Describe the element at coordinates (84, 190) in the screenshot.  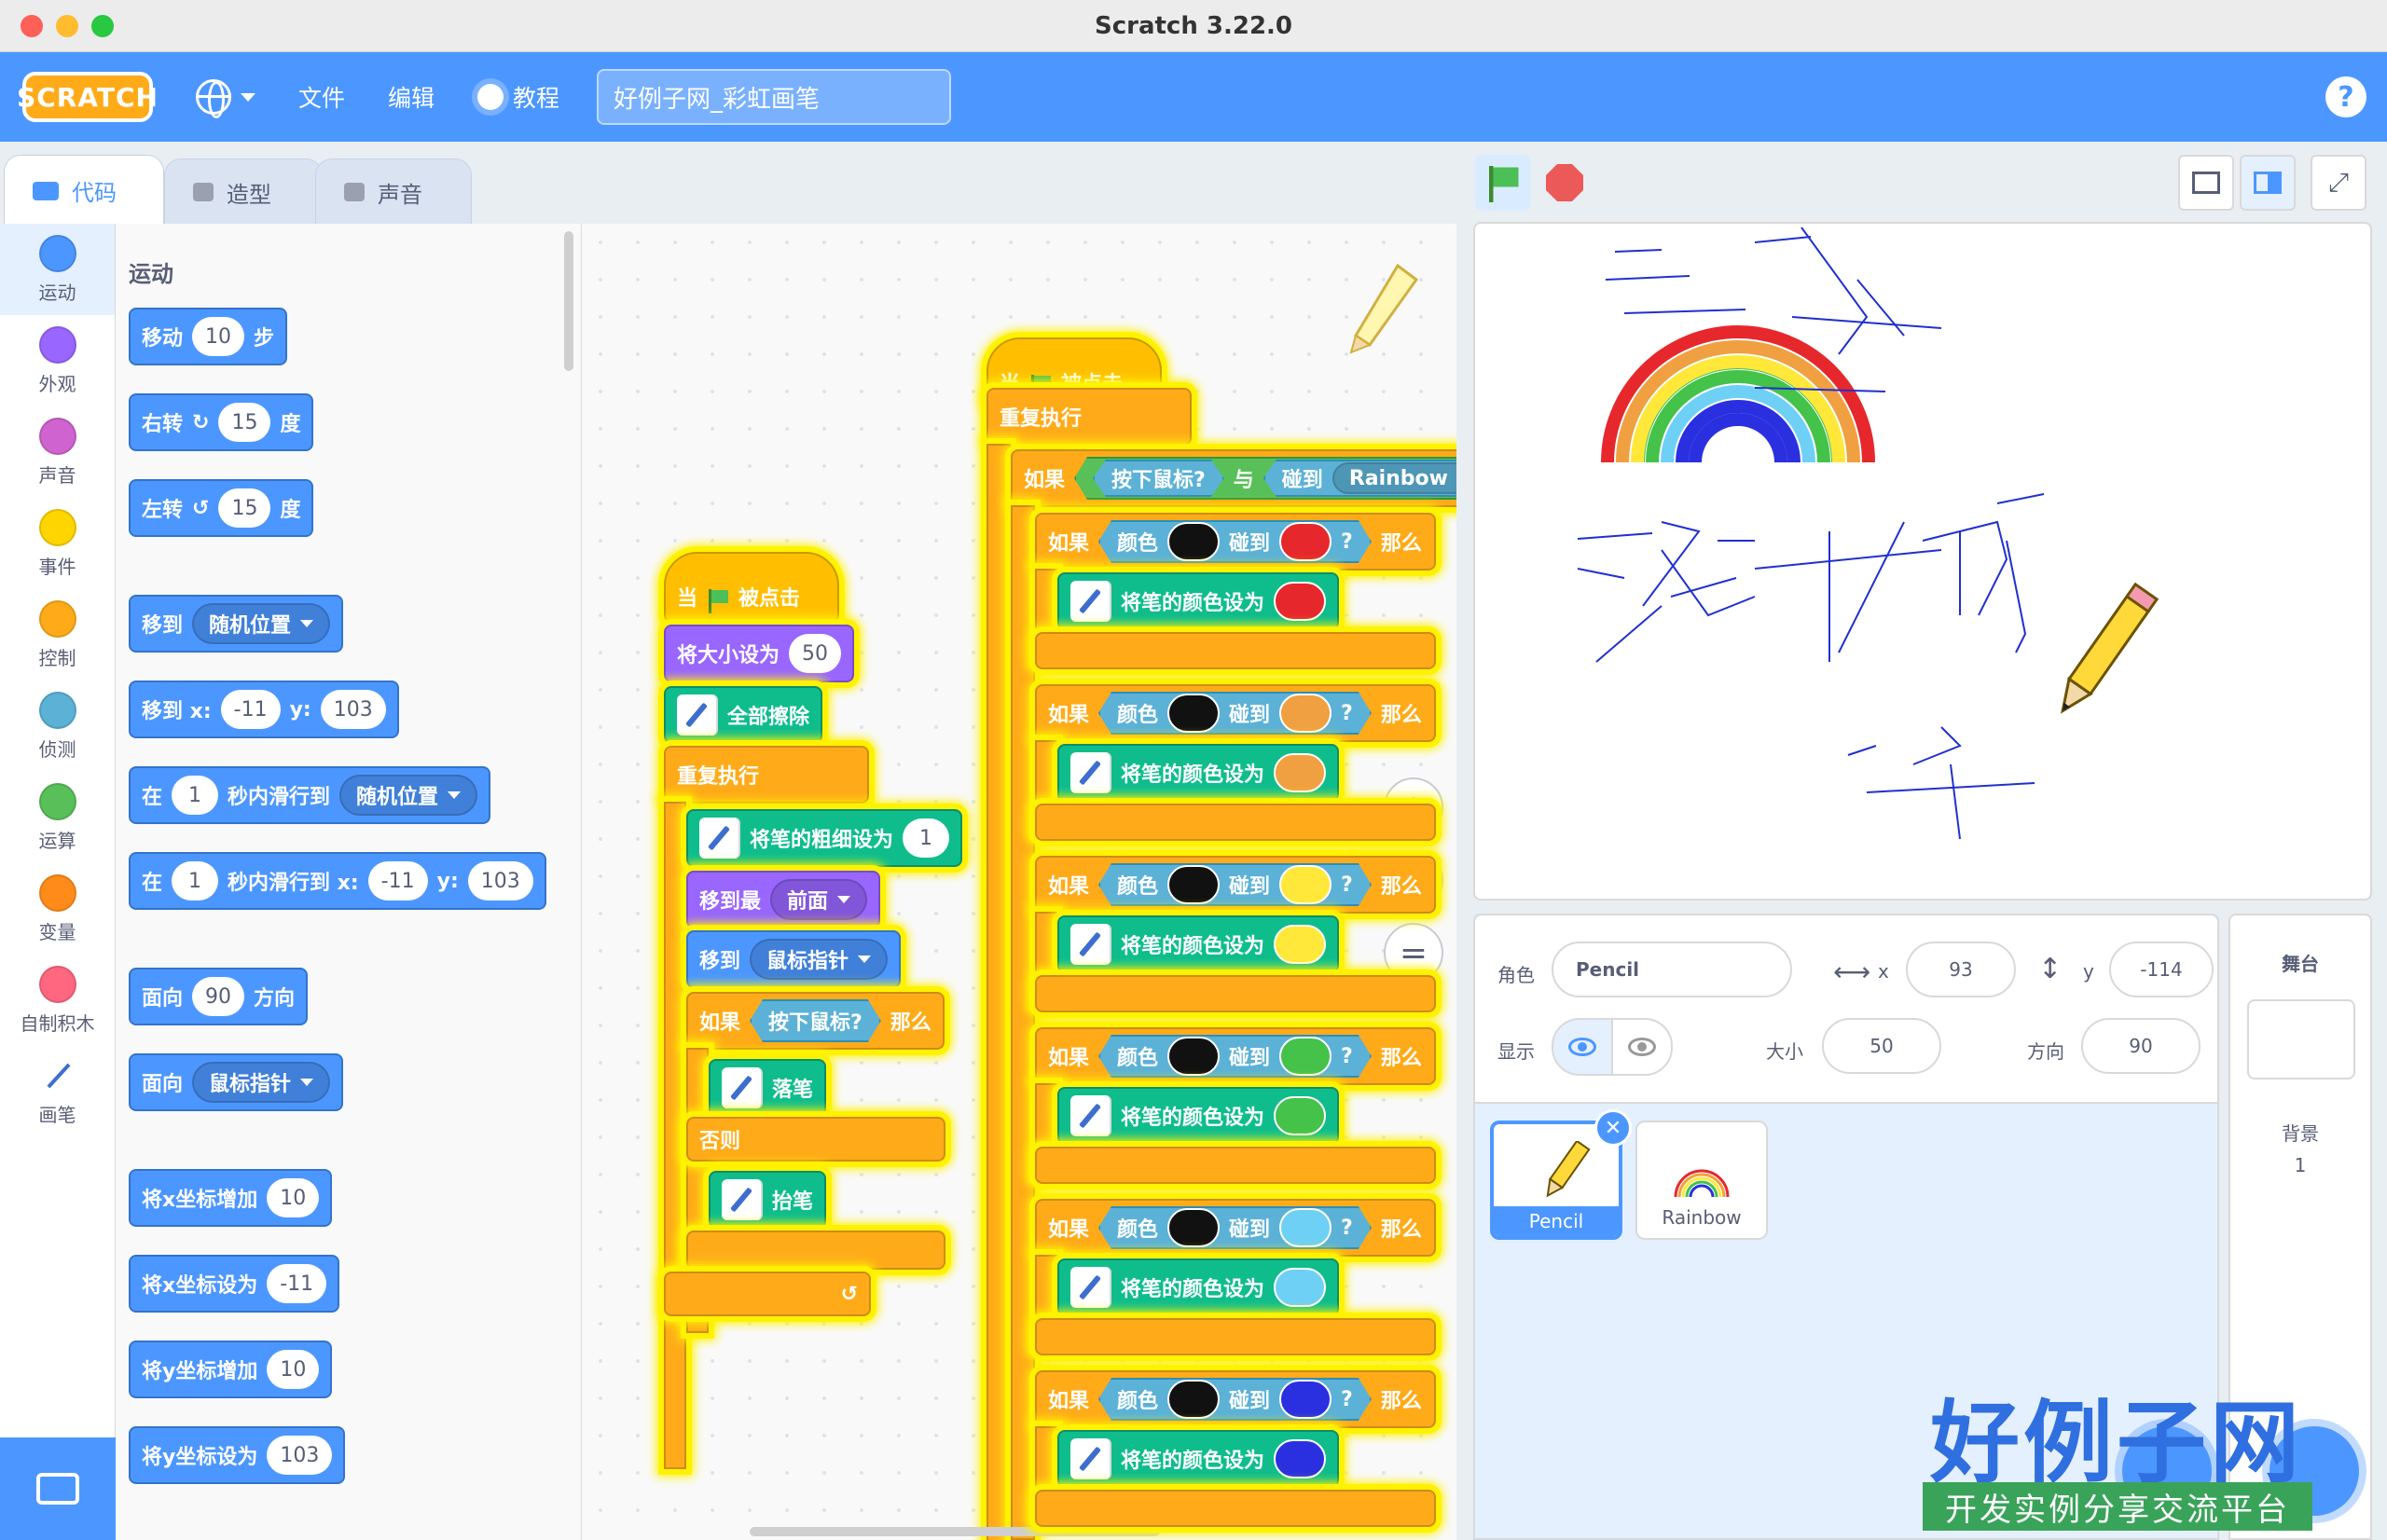
I see `tab-code: 代码` at that location.